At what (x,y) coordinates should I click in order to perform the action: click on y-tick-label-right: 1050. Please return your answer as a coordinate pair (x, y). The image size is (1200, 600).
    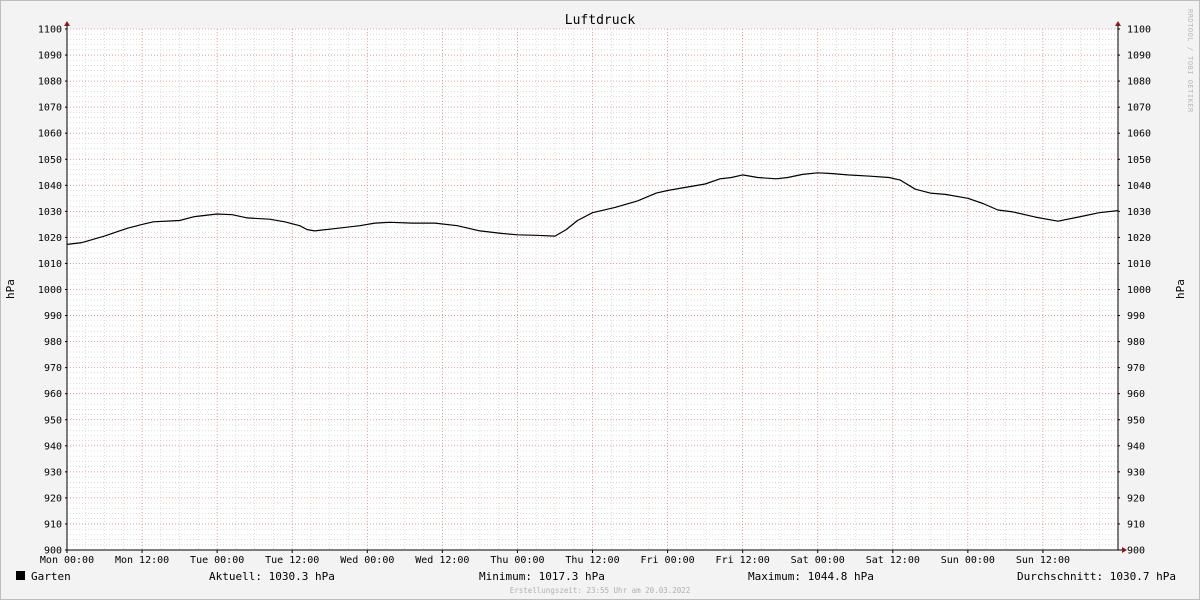
    Looking at the image, I should click on (1139, 160).